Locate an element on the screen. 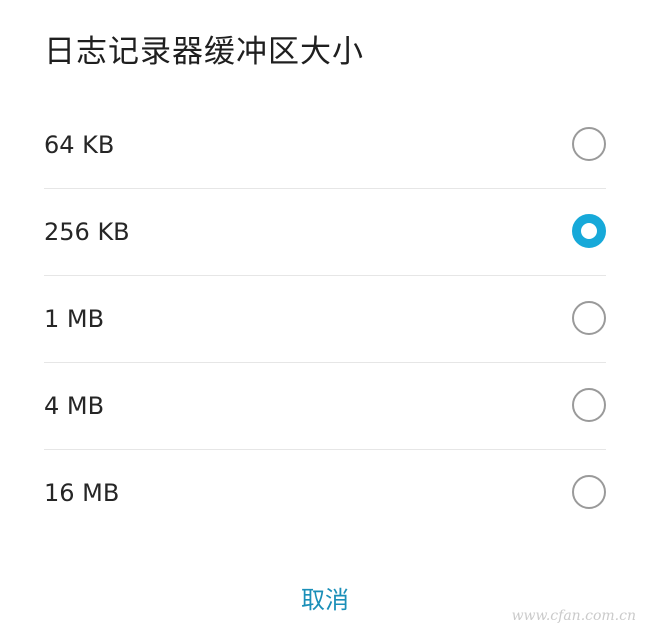 This screenshot has width=650, height=634. option-label: 1 MB is located at coordinates (74, 319).